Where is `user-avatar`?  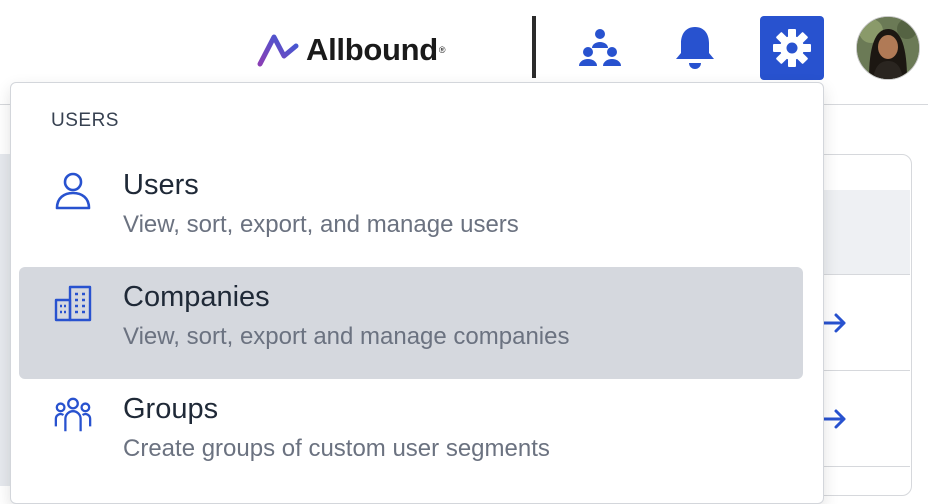 user-avatar is located at coordinates (888, 48).